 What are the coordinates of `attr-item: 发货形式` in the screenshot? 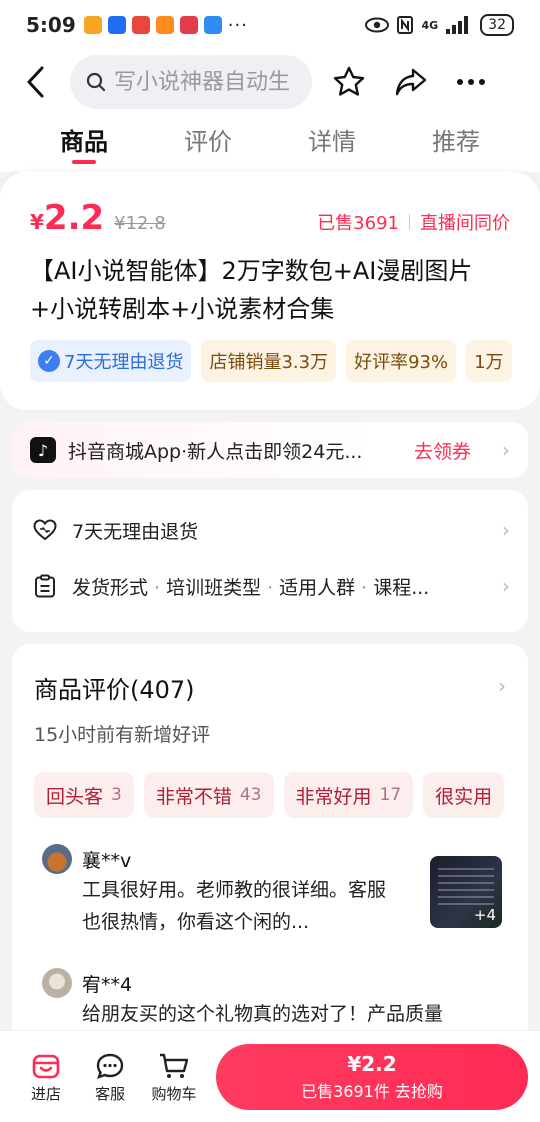 It's located at (110, 587).